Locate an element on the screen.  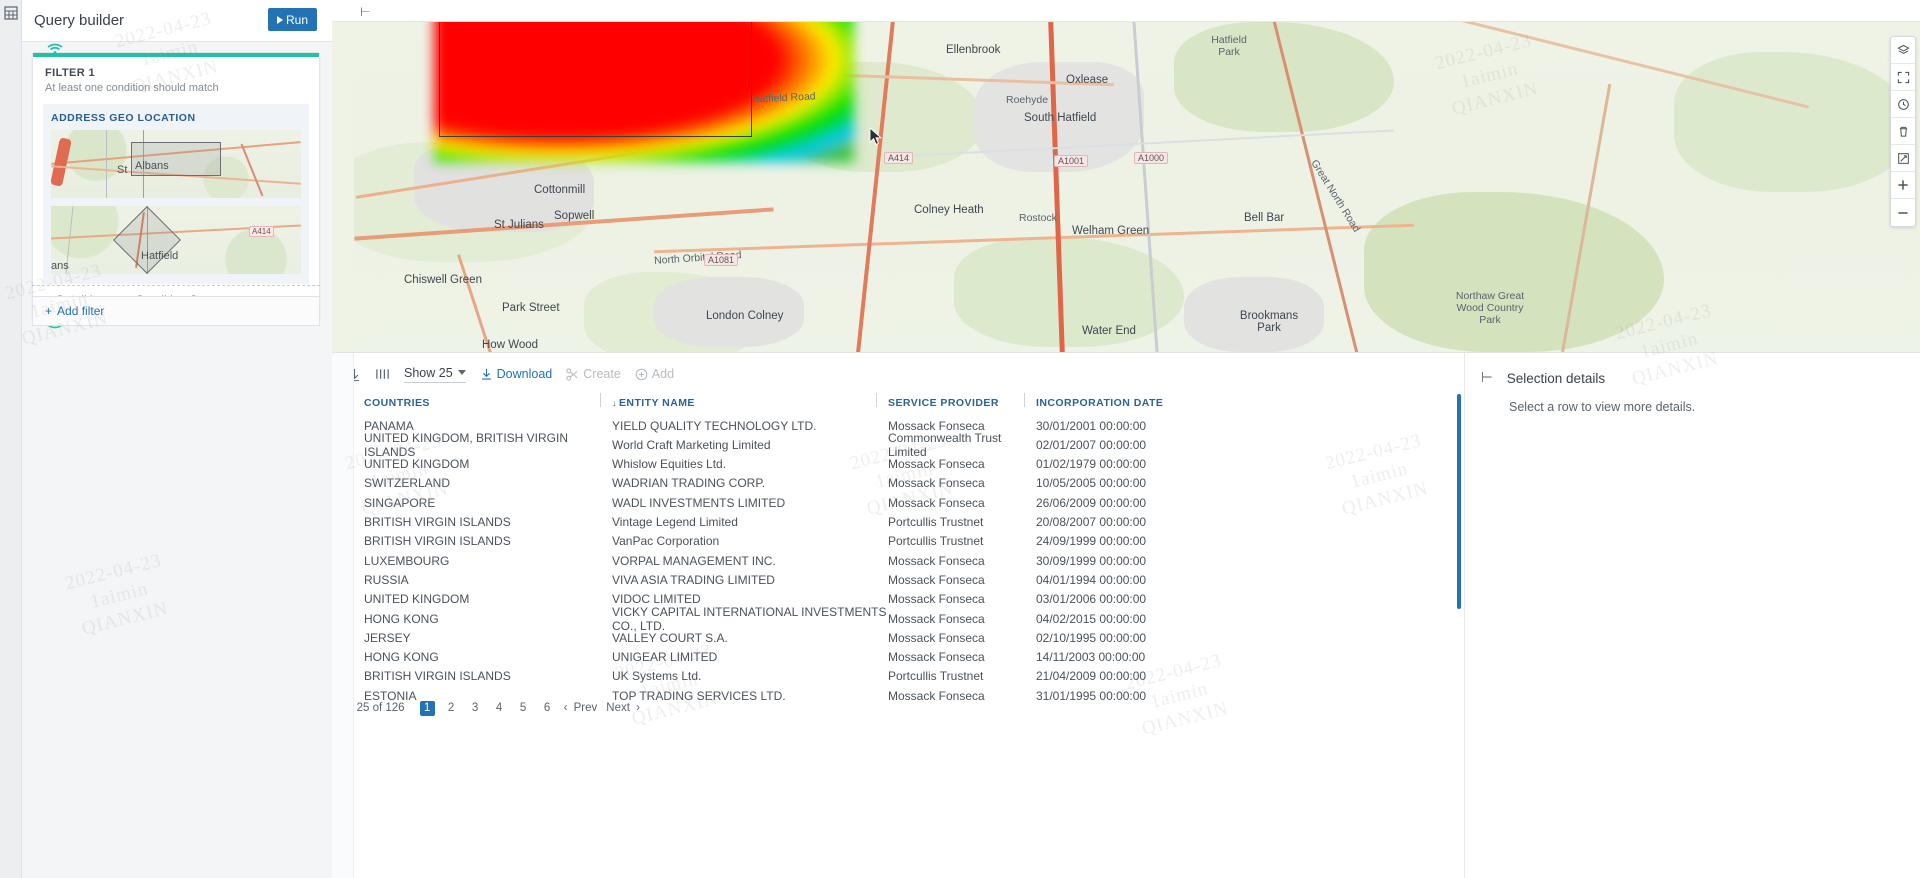
delete-icon is located at coordinates (1903, 131).